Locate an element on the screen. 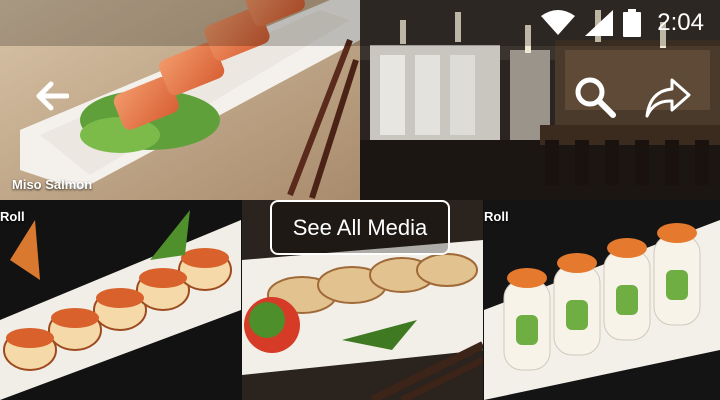 This screenshot has width=720, height=400. search-icon is located at coordinates (595, 97).